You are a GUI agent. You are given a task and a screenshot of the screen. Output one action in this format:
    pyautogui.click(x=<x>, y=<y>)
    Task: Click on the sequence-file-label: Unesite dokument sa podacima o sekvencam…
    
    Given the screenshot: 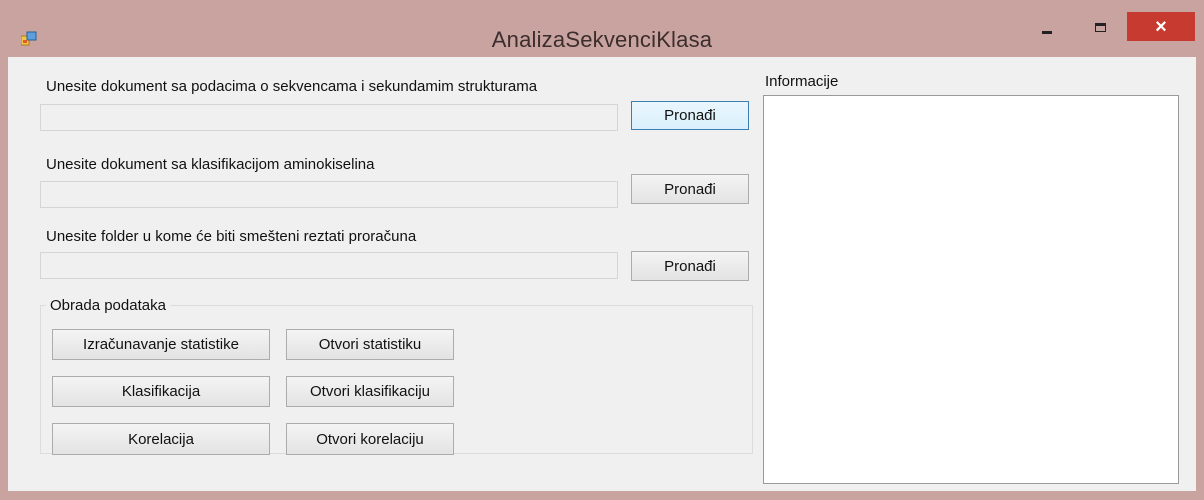 What is the action you would take?
    pyautogui.click(x=292, y=86)
    